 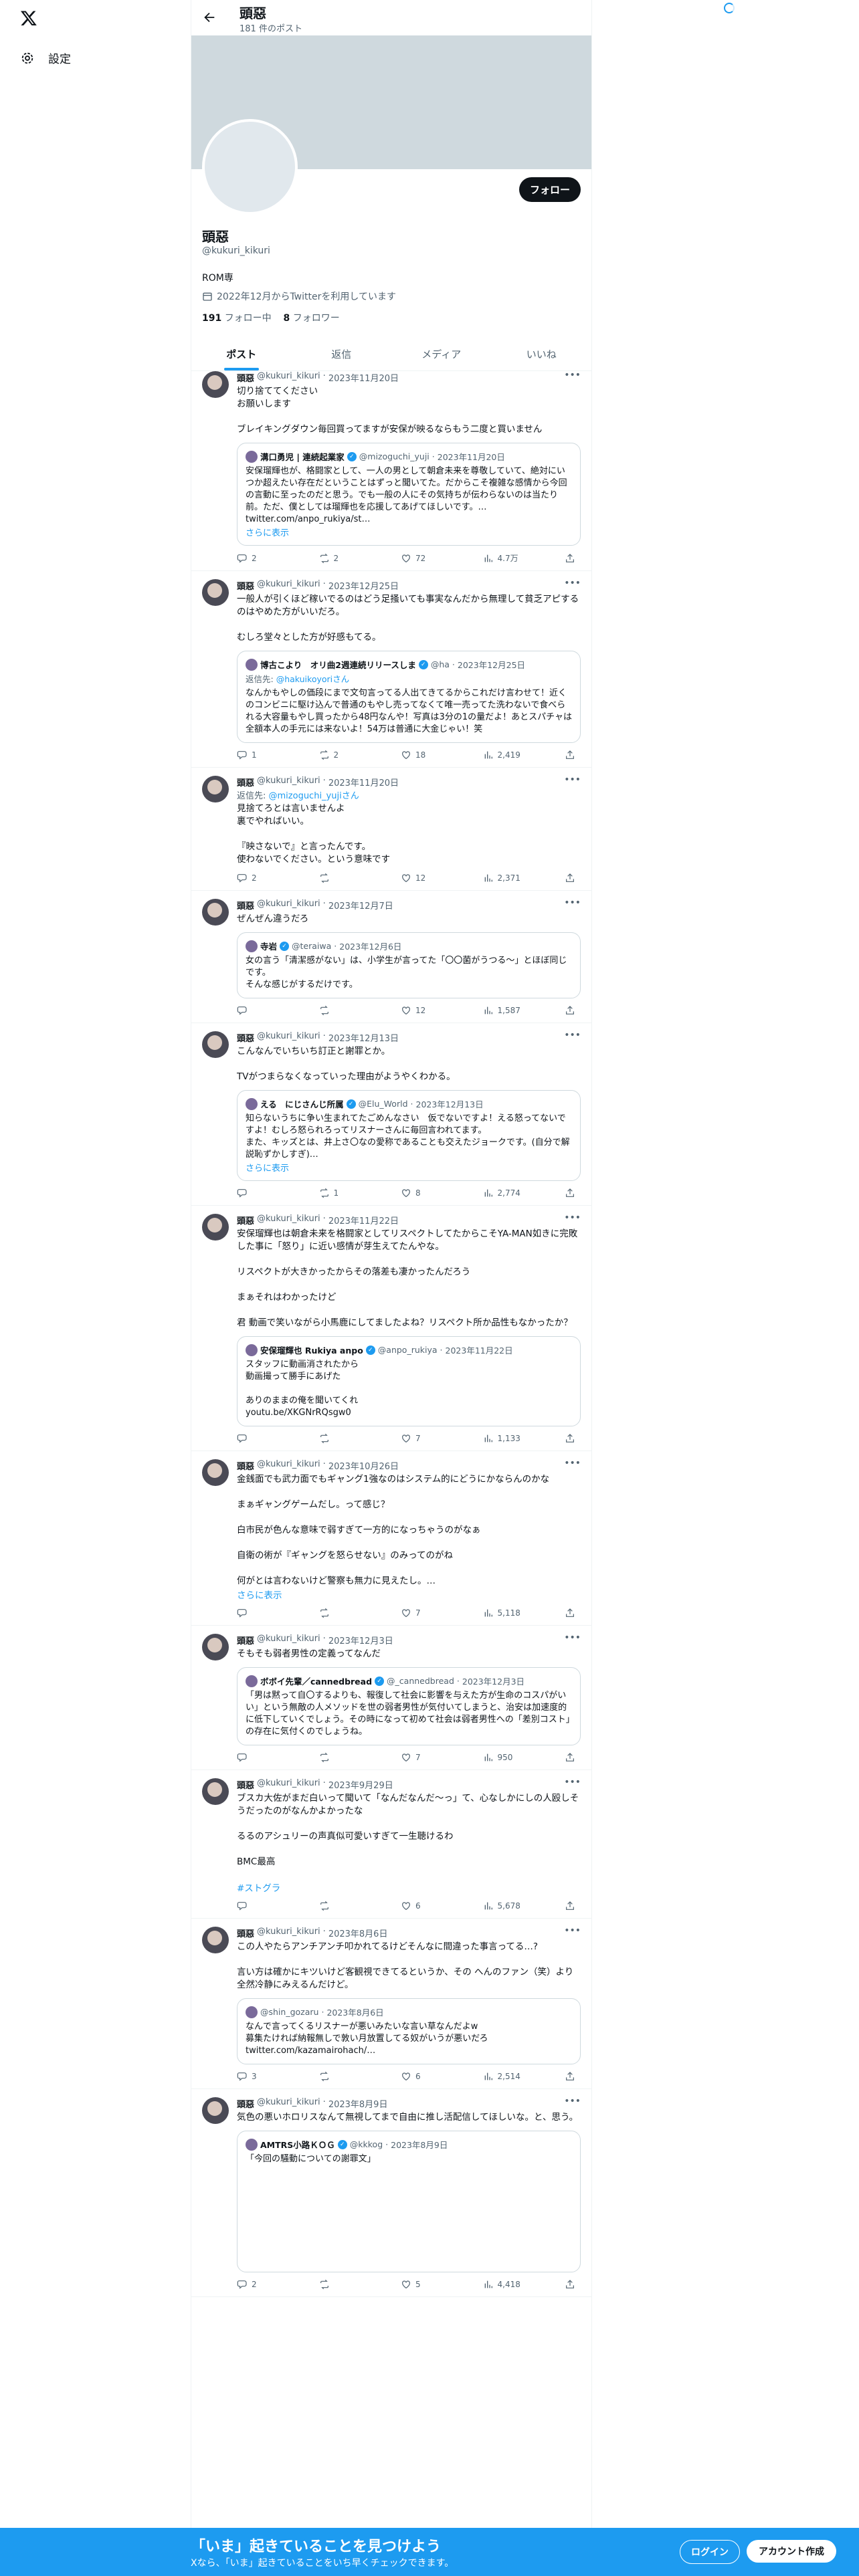 What do you see at coordinates (209, 17) in the screenshot?
I see `back-arrow-icon` at bounding box center [209, 17].